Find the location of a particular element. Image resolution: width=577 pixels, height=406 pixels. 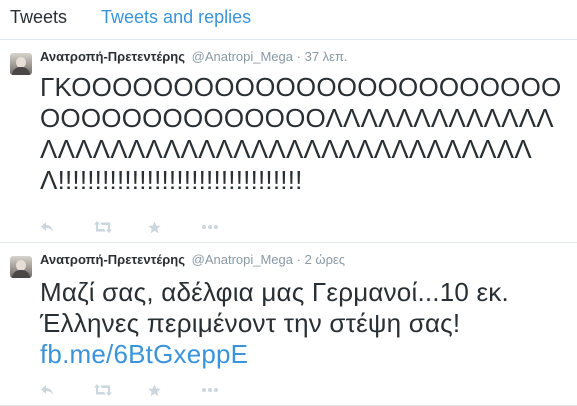

tweet-timestamp: 2 ώρες is located at coordinates (325, 259).